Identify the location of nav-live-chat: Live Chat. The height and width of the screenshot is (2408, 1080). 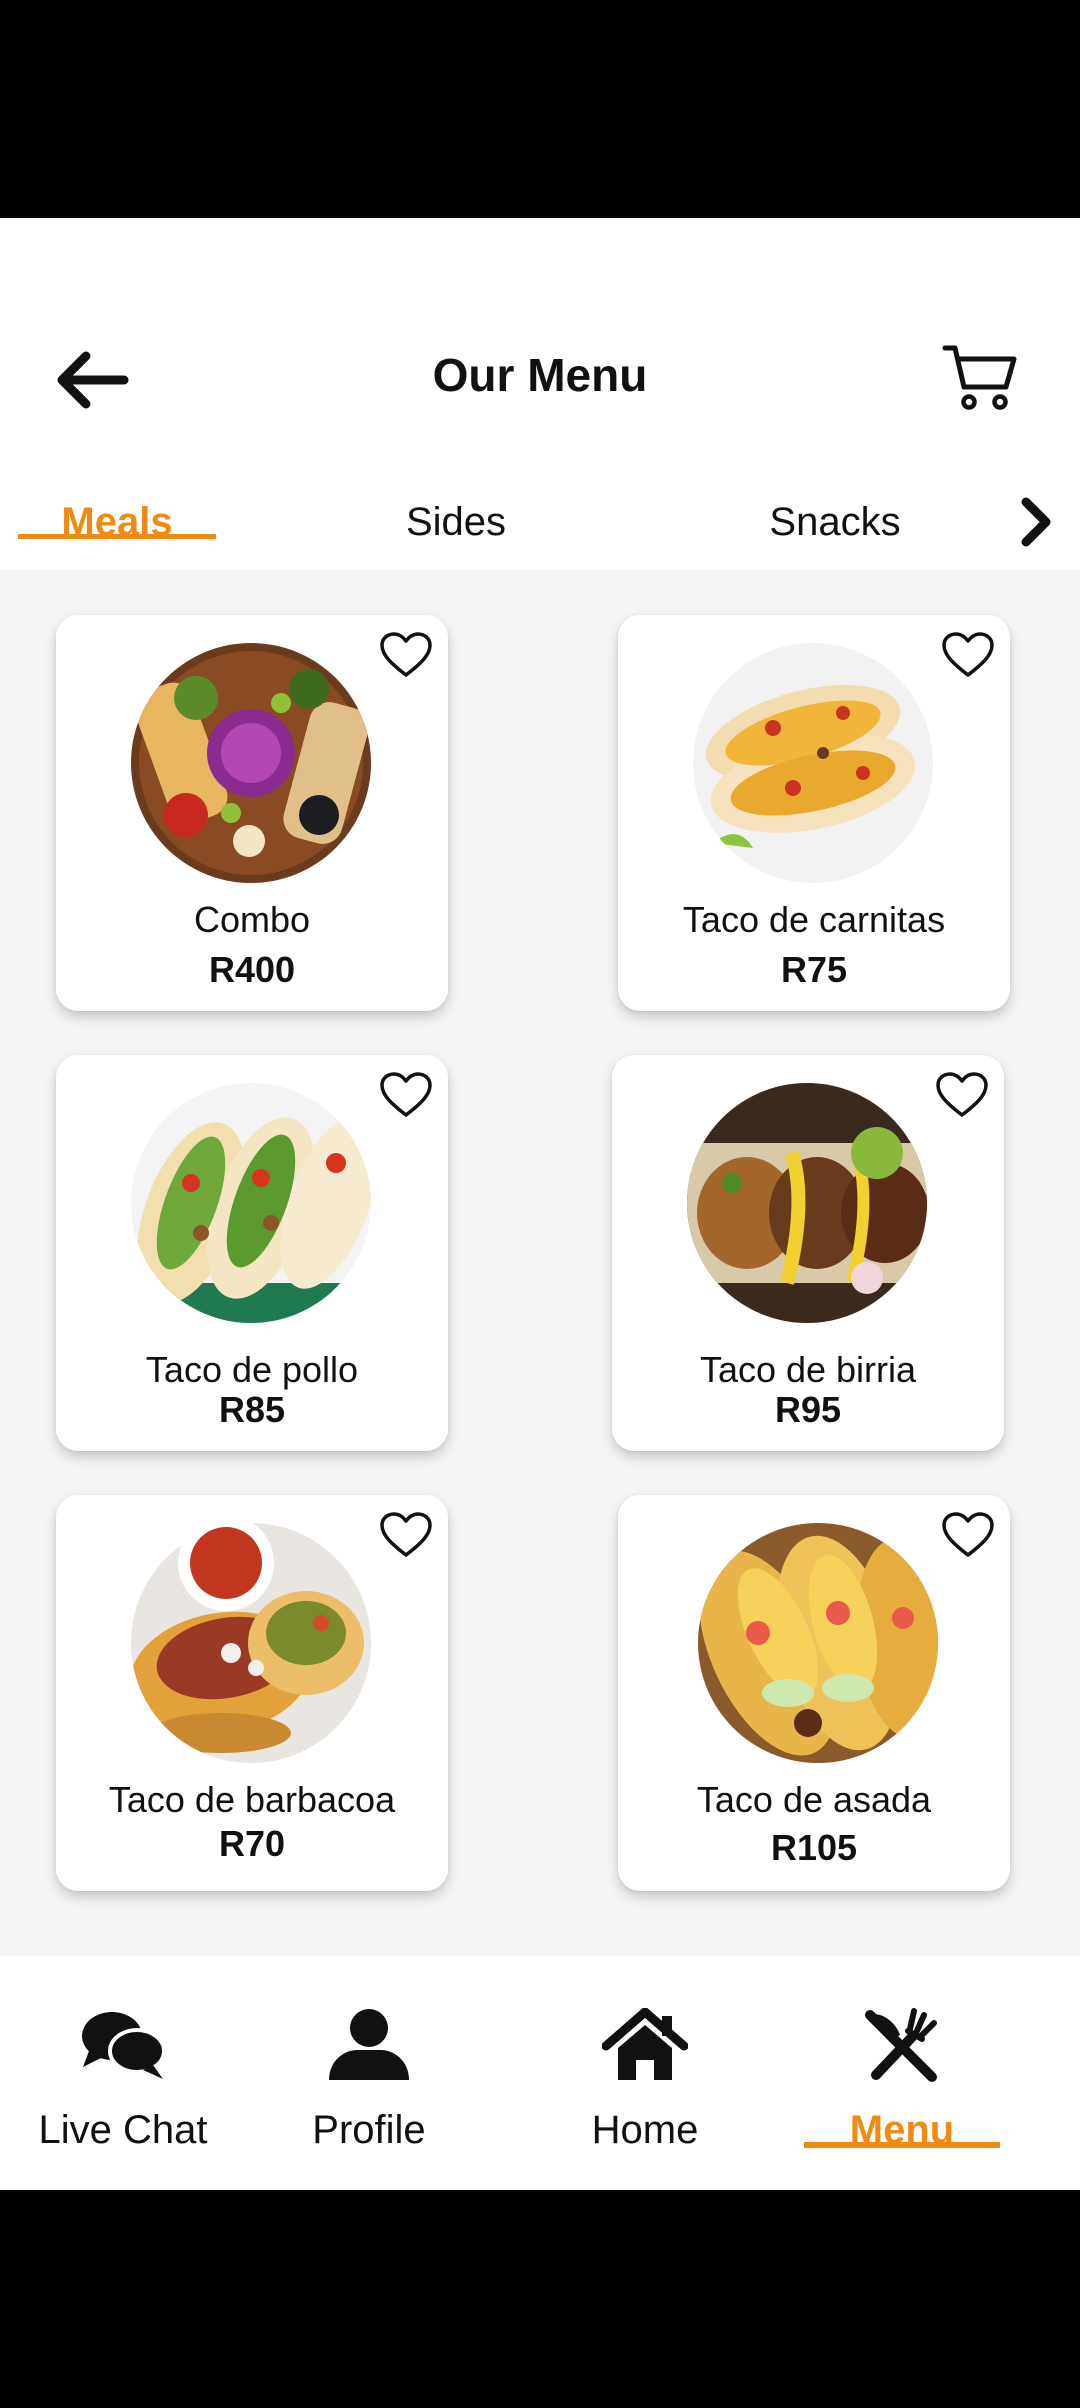
(123, 2073).